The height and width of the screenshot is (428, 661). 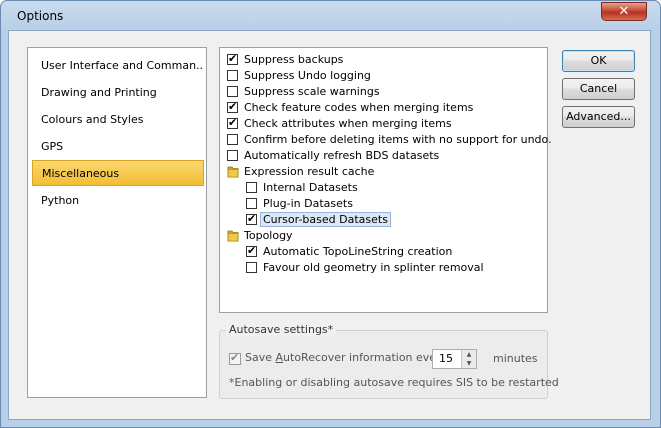 I want to click on close-button: ✕, so click(x=624, y=11).